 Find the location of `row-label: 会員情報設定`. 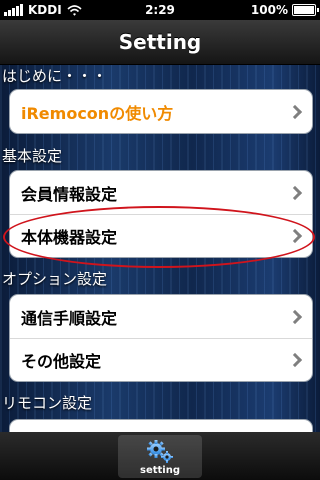

row-label: 会員情報設定 is located at coordinates (69, 194).